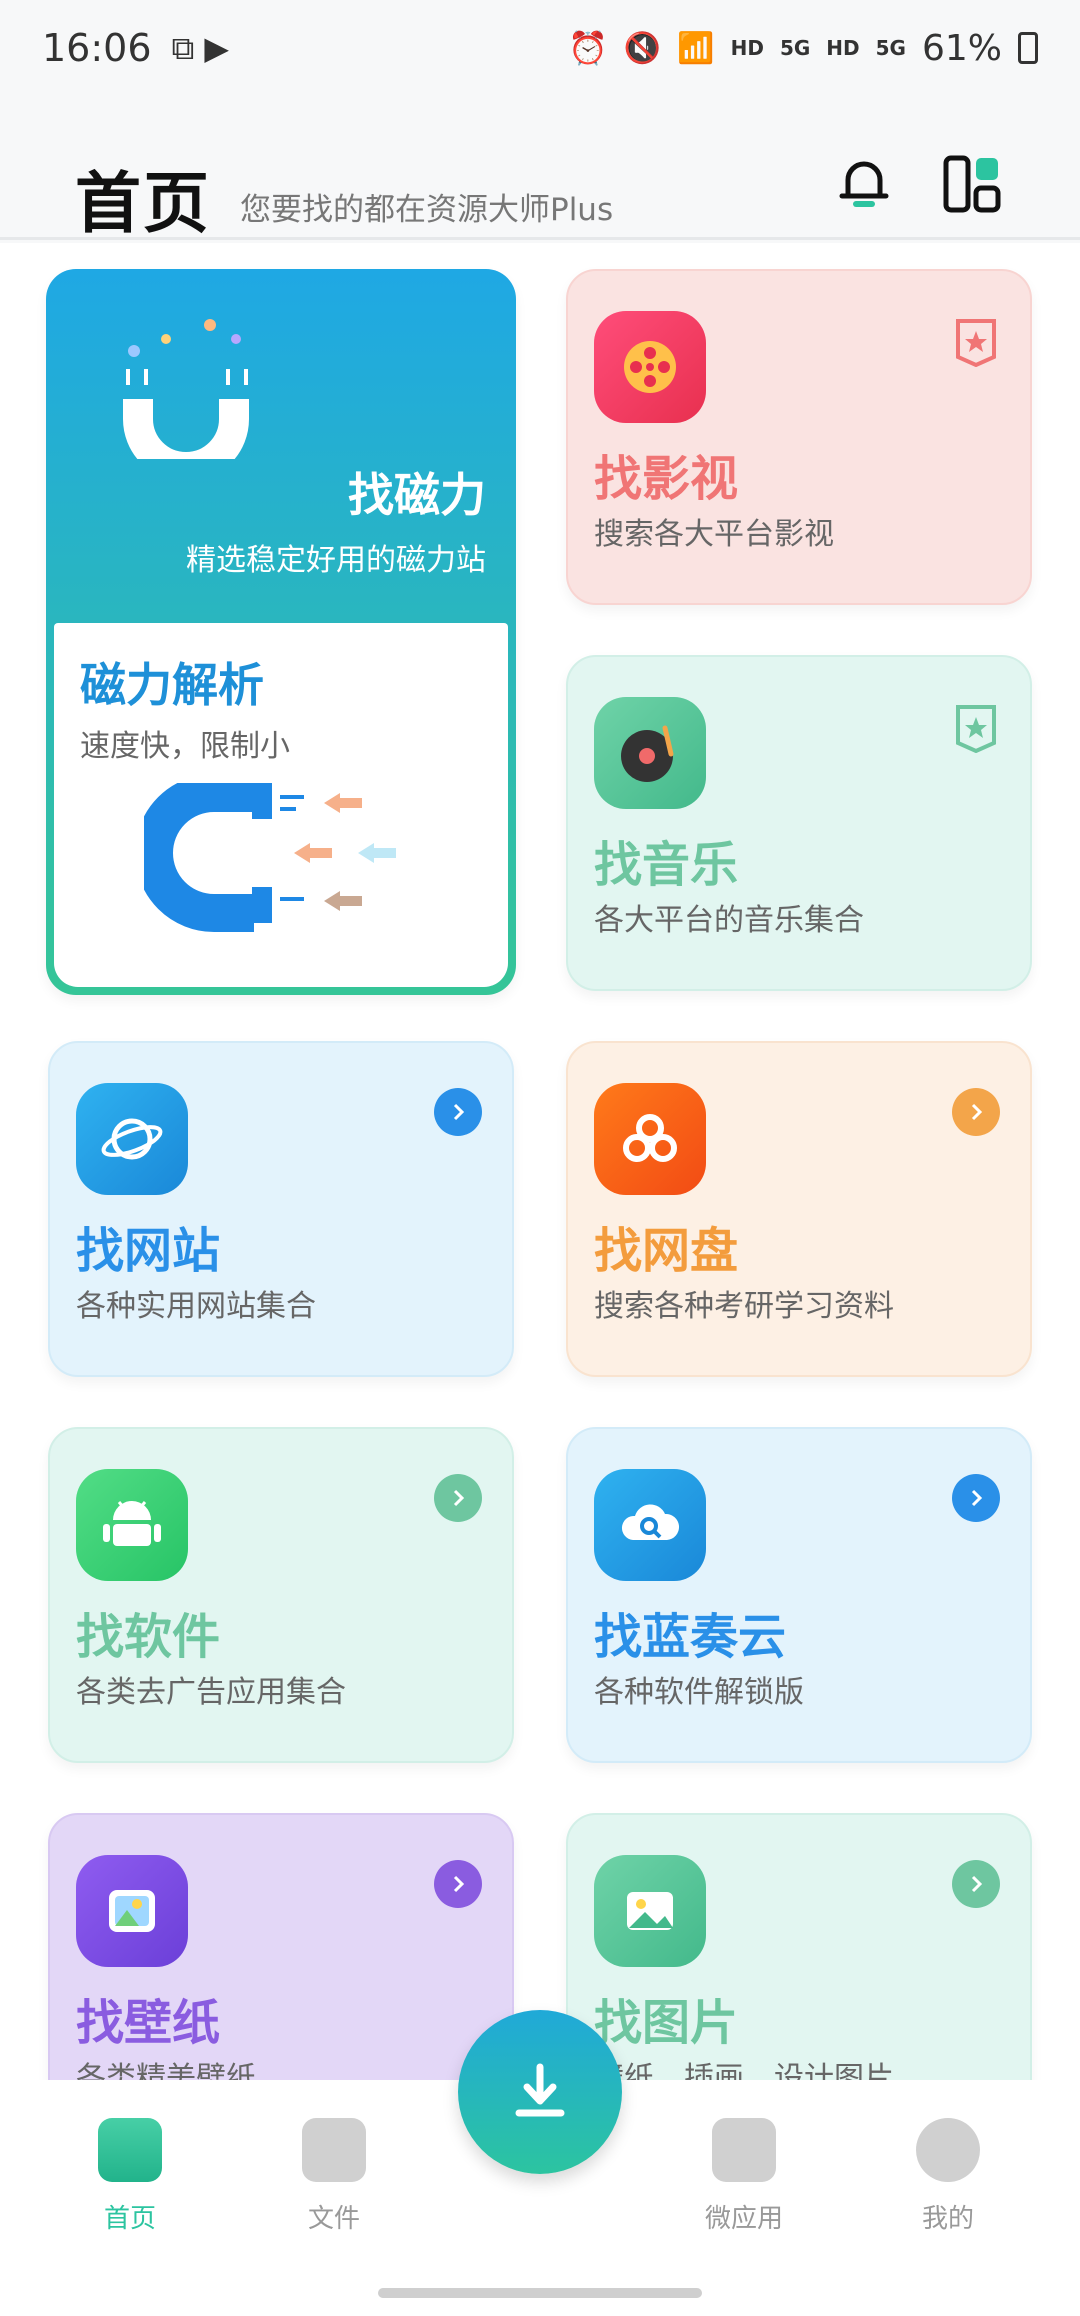 Image resolution: width=1080 pixels, height=2316 pixels. Describe the element at coordinates (729, 920) in the screenshot. I see `card-music-desc: 各大平台的音乐集合` at that location.